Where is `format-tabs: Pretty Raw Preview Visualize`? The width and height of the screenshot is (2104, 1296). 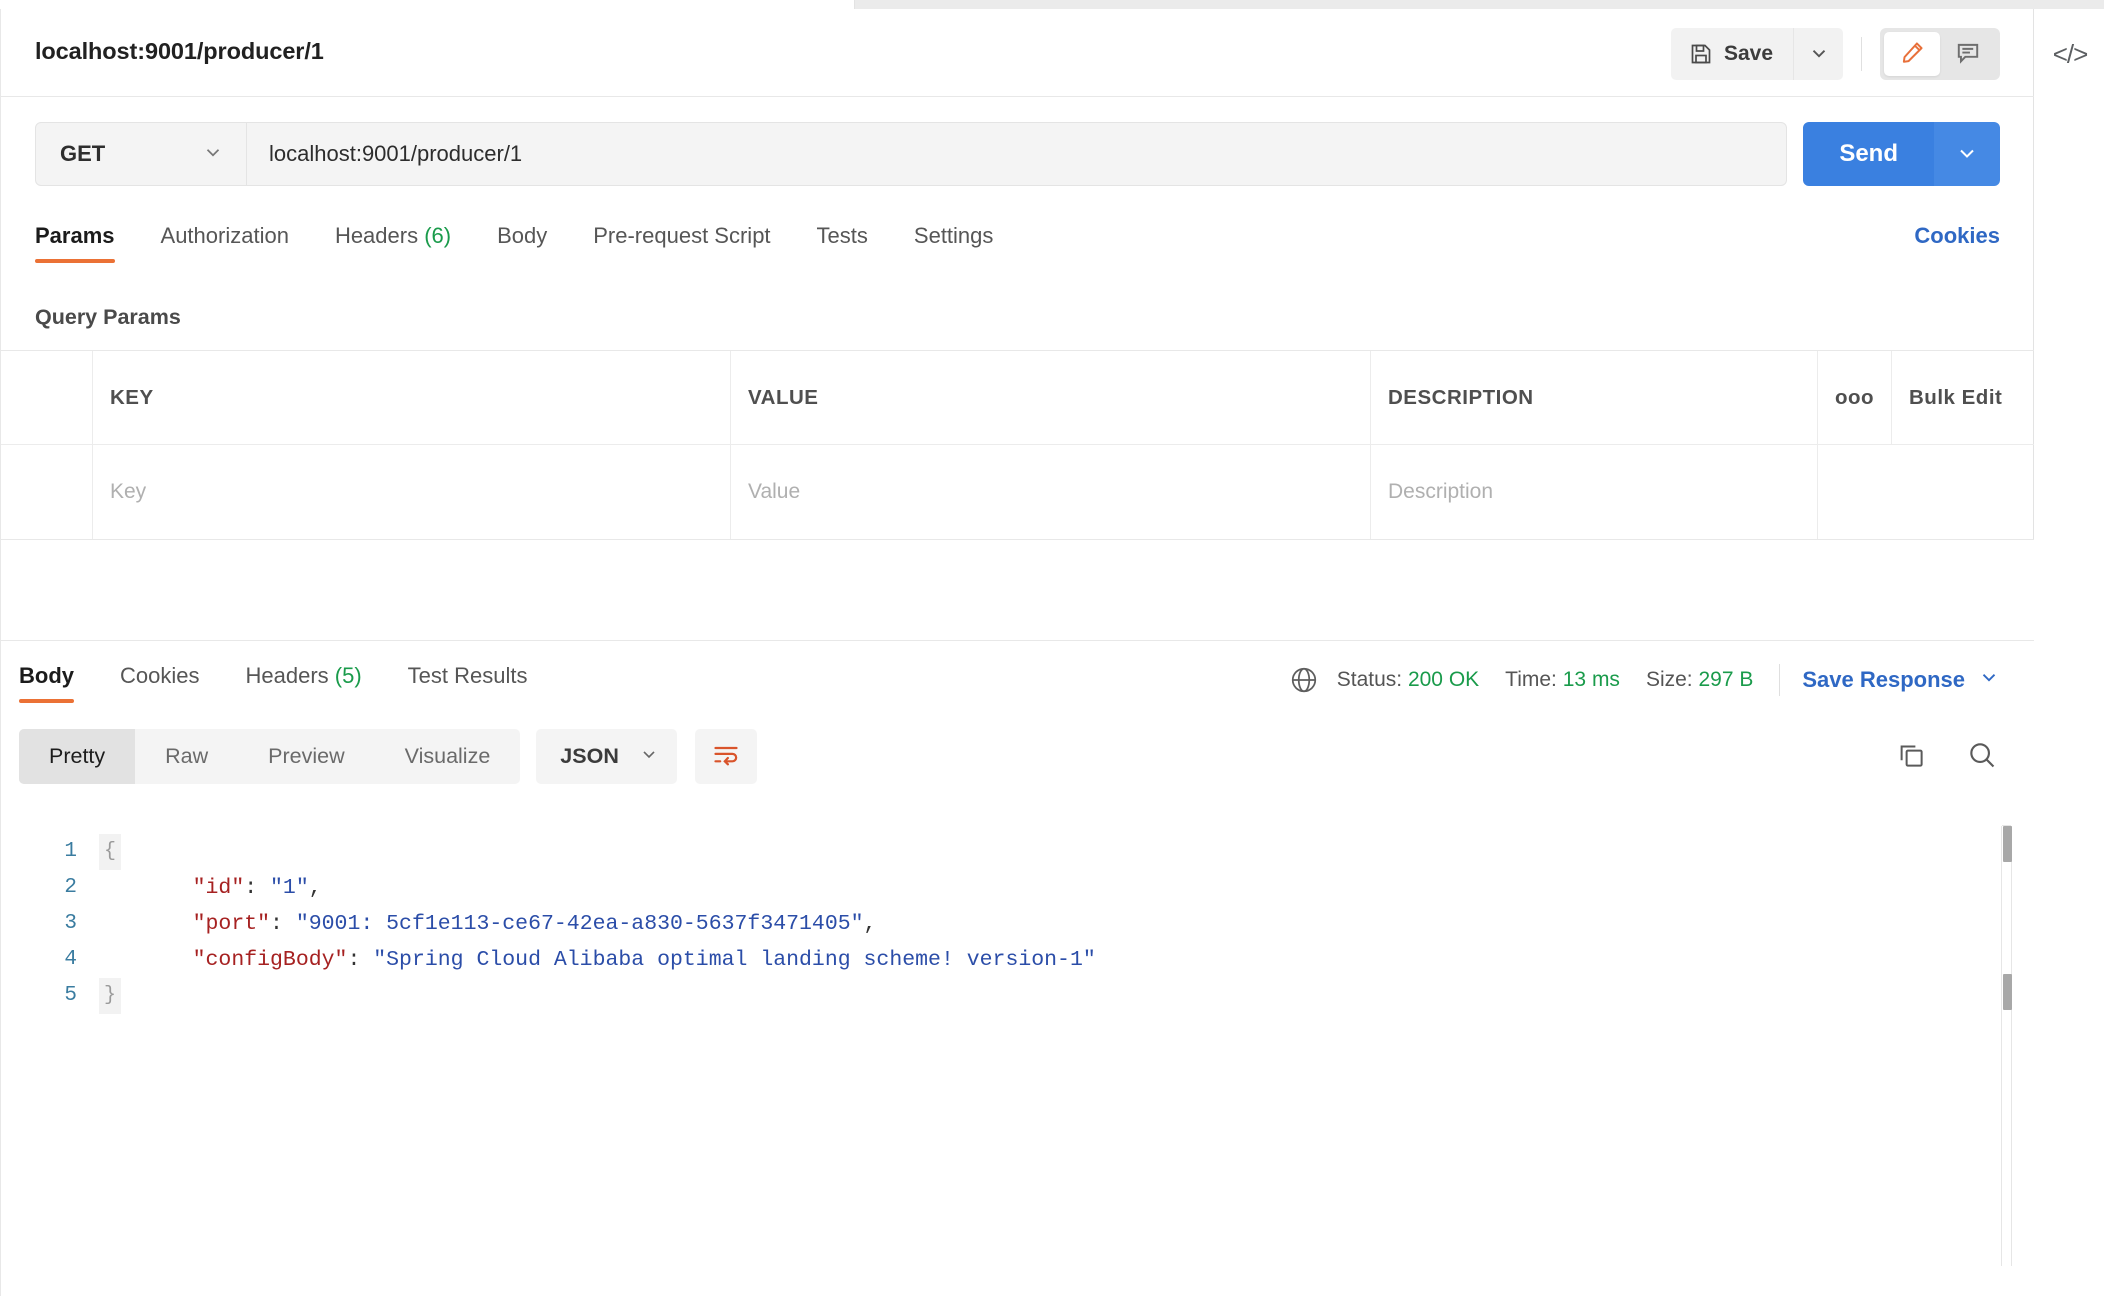 format-tabs: Pretty Raw Preview Visualize is located at coordinates (270, 756).